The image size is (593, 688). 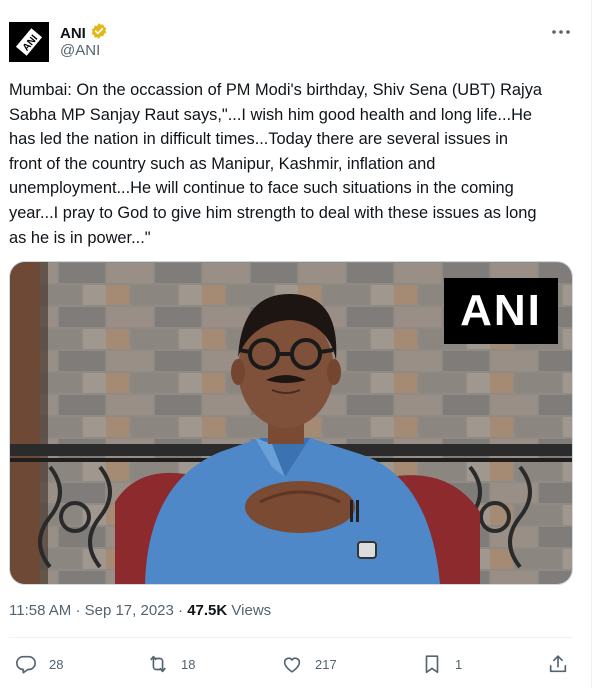 I want to click on repost-icon, so click(x=158, y=664).